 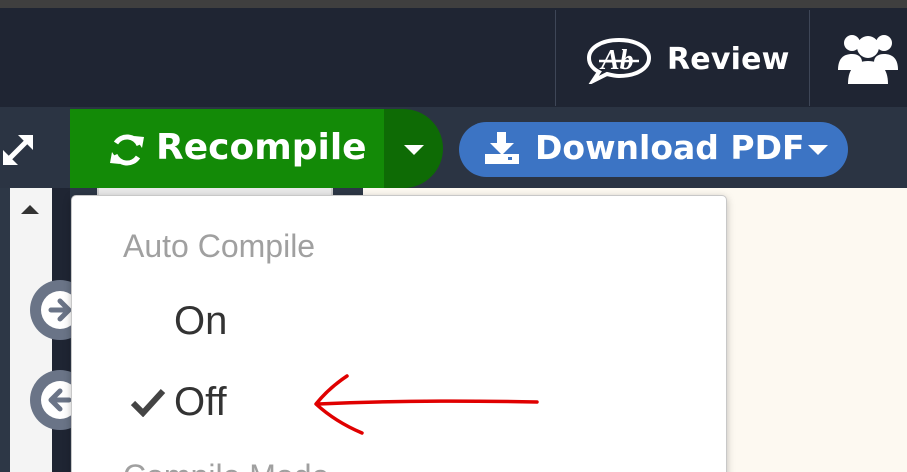 I want to click on review-button: Ab Review, so click(x=687, y=59).